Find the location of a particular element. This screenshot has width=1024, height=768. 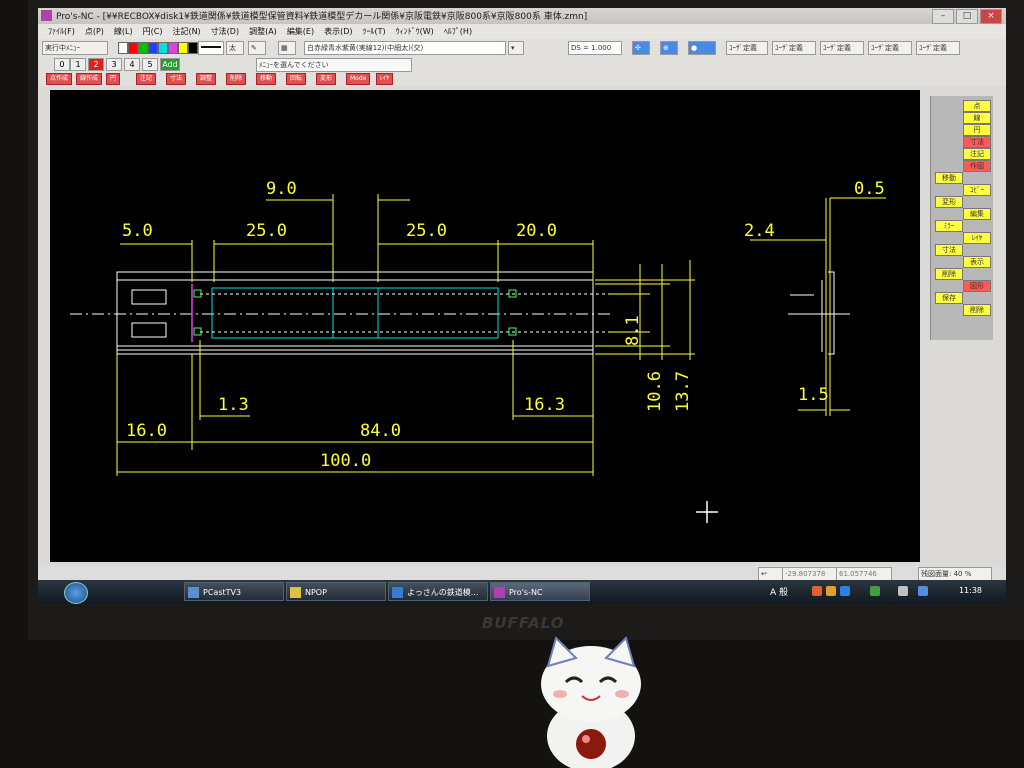

user-button-5: ﾕｰｻﾞ定義 is located at coordinates (938, 48).